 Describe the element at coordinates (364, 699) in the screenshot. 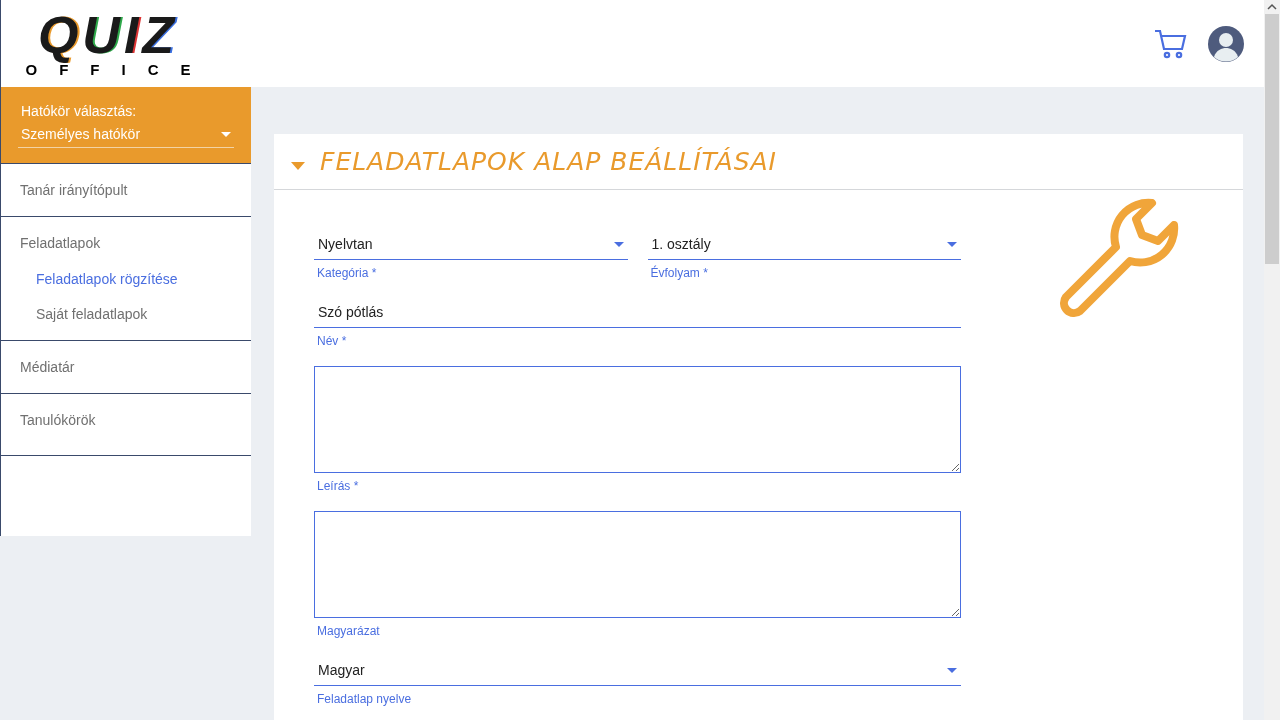

I see `field-label: Feladatlap nyelve` at that location.